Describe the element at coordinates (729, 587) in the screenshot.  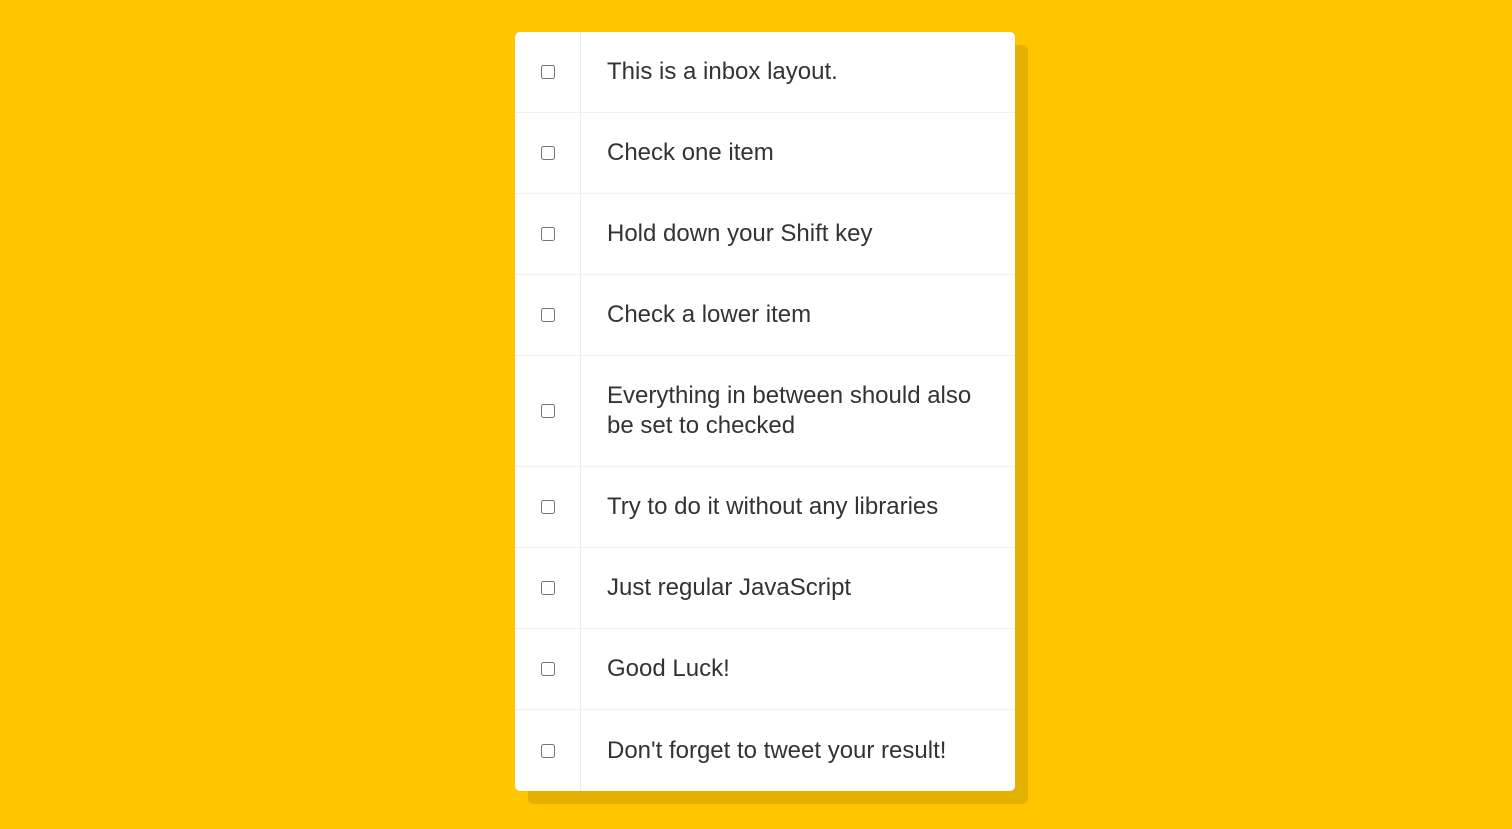
I see `item-label: Just regular JavaScript` at that location.